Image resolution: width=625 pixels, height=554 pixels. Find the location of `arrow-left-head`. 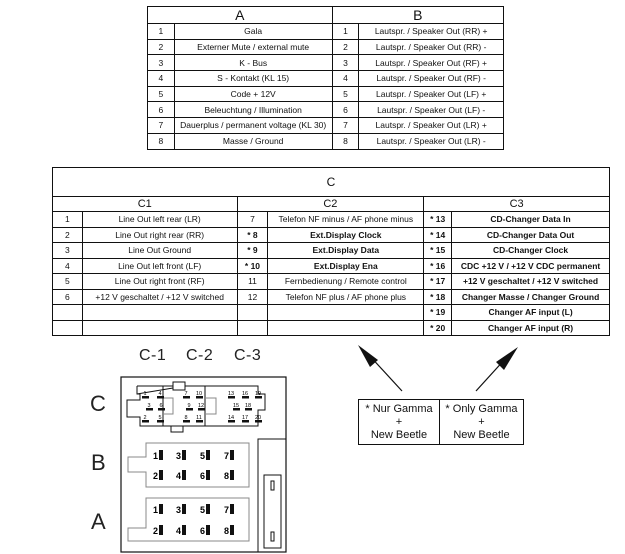

arrow-left-head is located at coordinates (368, 356).